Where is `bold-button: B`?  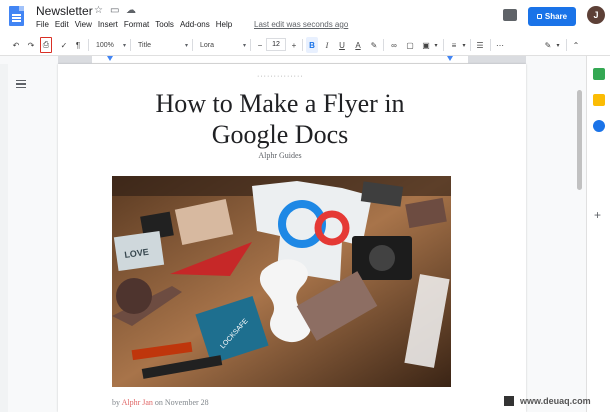
bold-button: B is located at coordinates (312, 45).